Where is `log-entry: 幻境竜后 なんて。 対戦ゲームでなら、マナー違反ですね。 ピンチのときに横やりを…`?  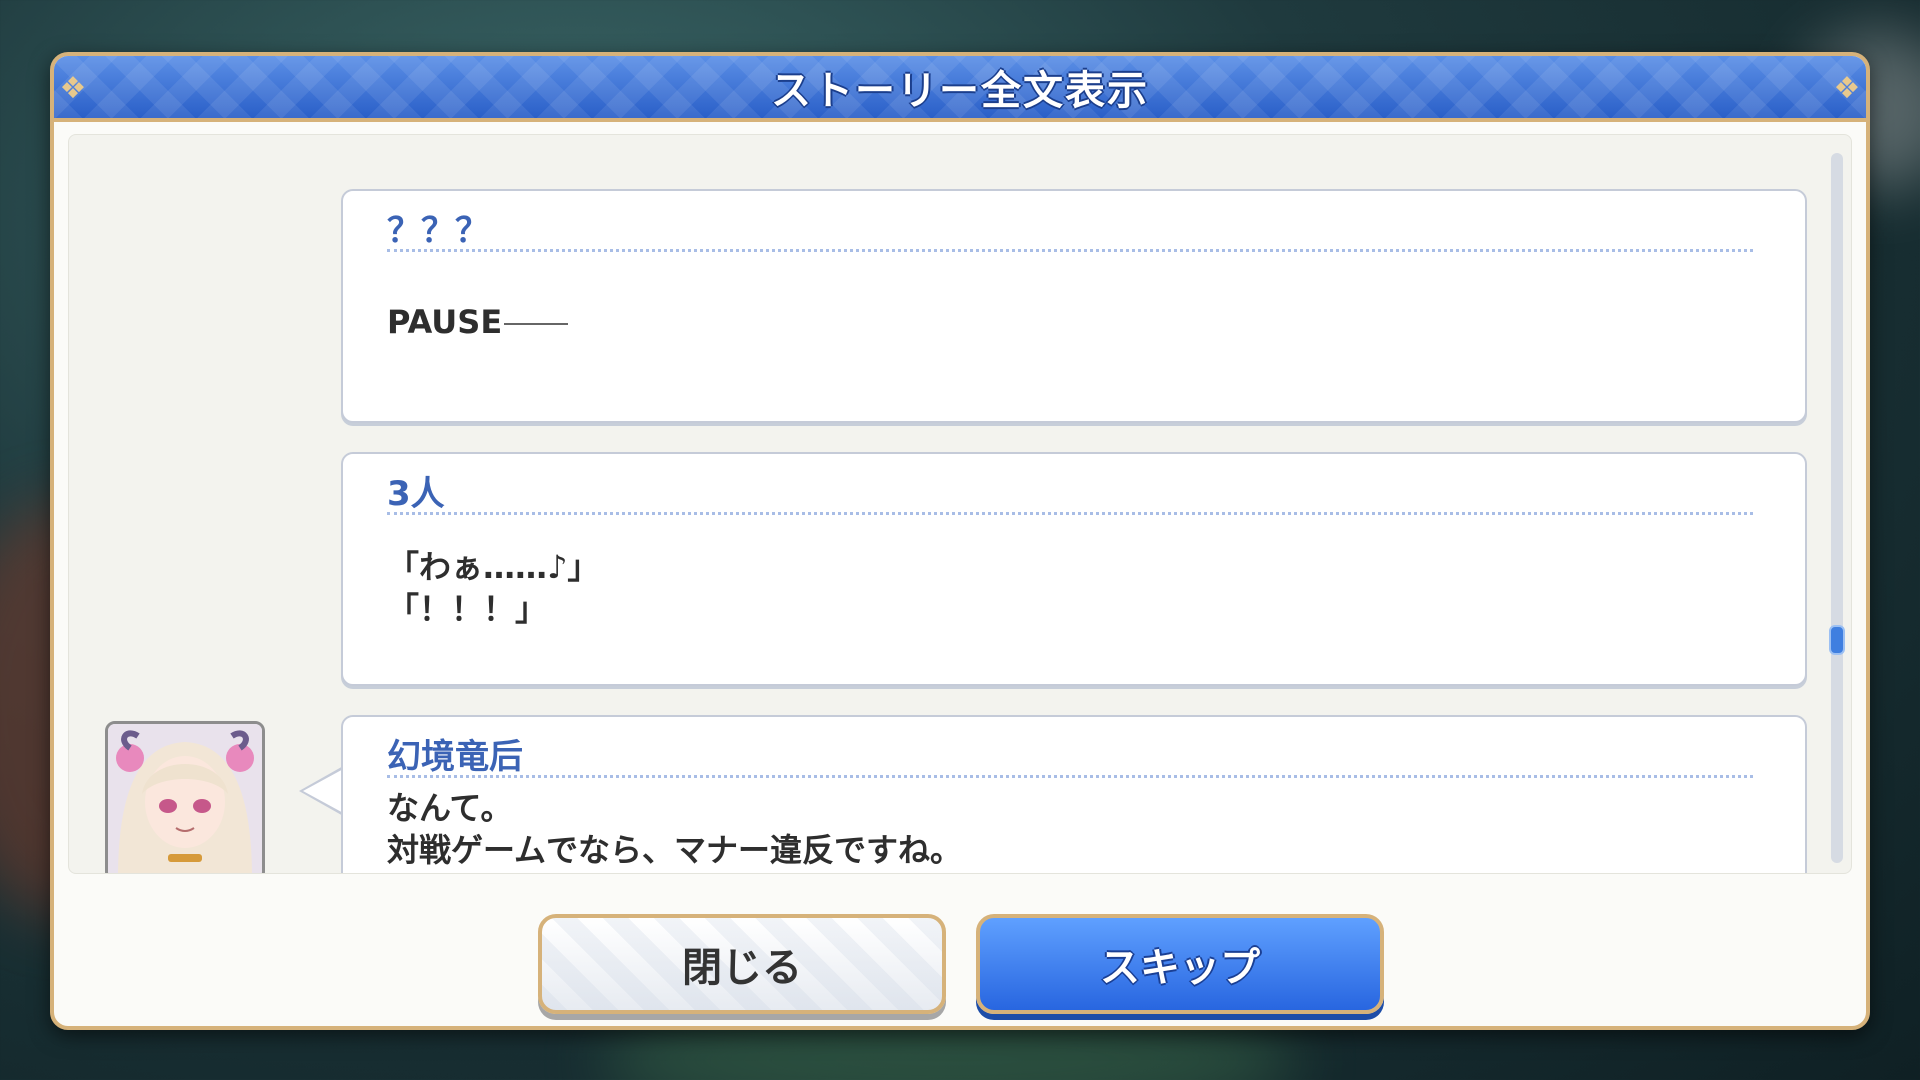 log-entry: 幻境竜后 なんて。 対戦ゲームでなら、マナー違反ですね。 ピンチのときに横やりを… is located at coordinates (1074, 794).